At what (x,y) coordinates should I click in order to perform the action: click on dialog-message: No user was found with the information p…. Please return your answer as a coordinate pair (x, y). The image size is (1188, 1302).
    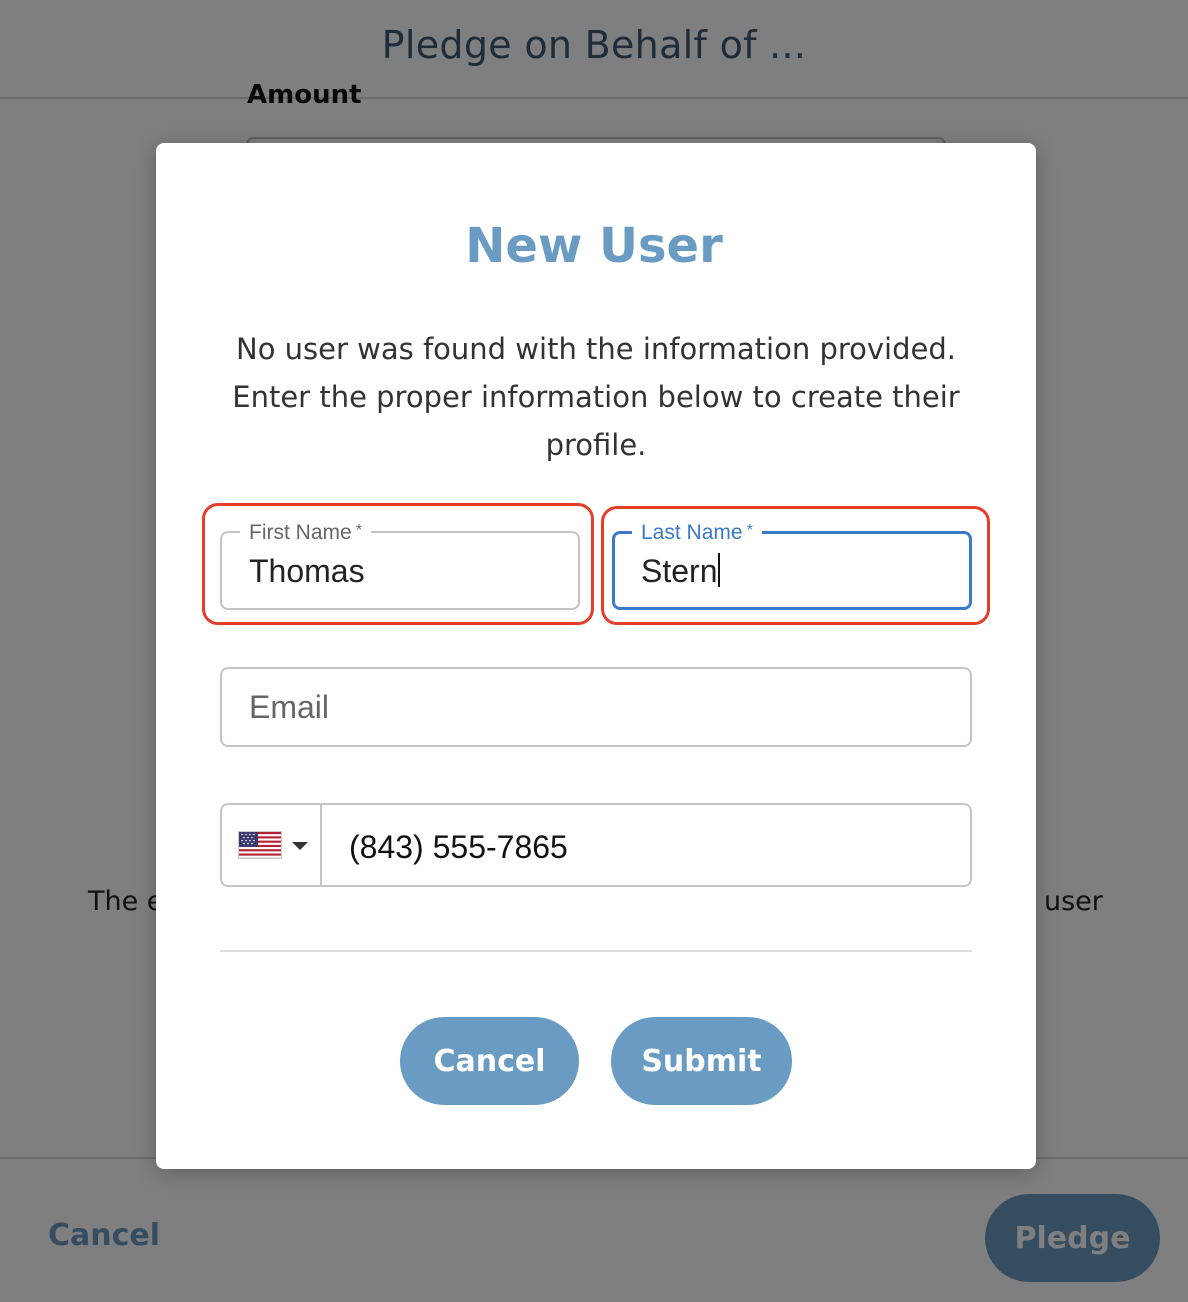
    Looking at the image, I should click on (596, 397).